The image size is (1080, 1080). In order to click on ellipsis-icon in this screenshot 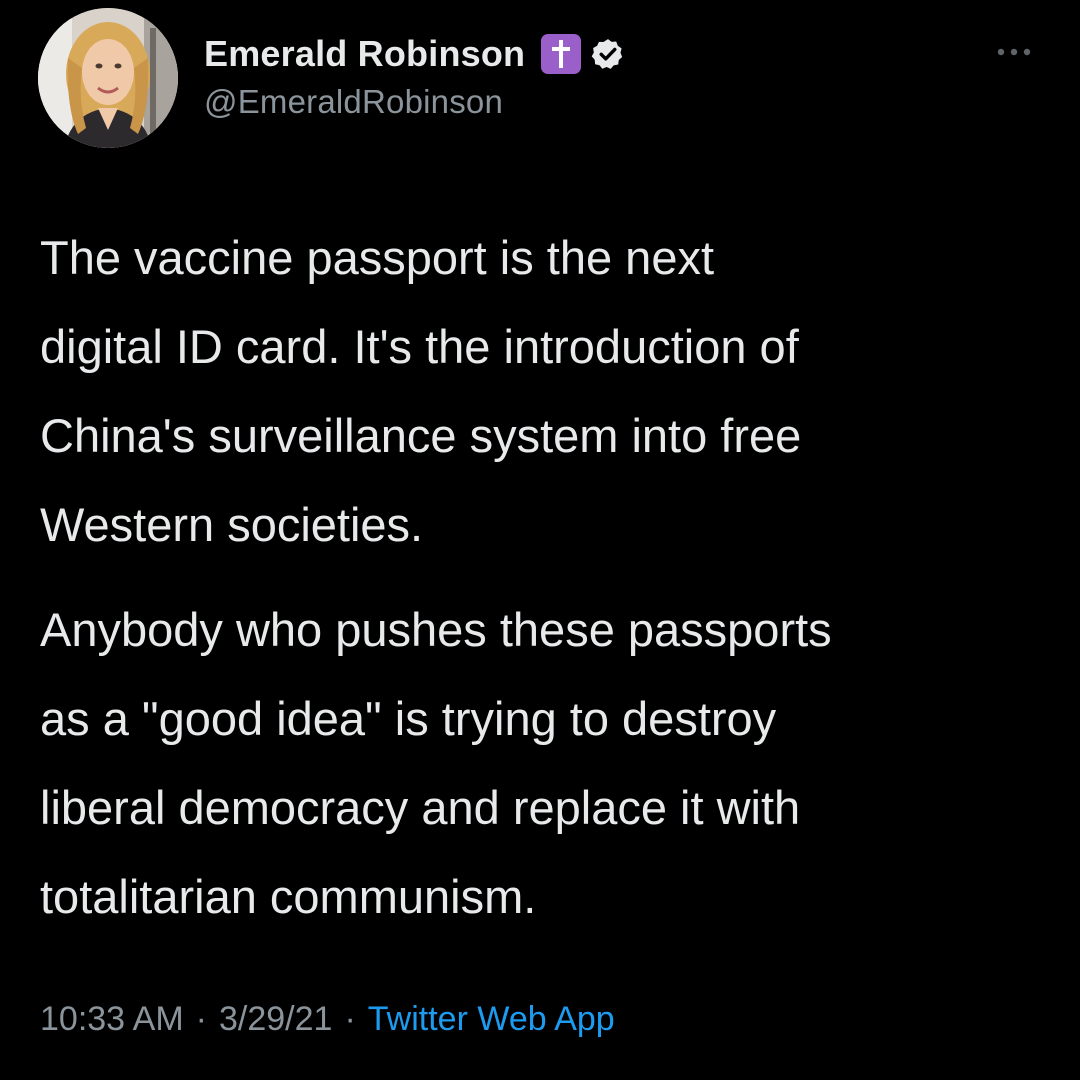, I will do `click(1014, 52)`.